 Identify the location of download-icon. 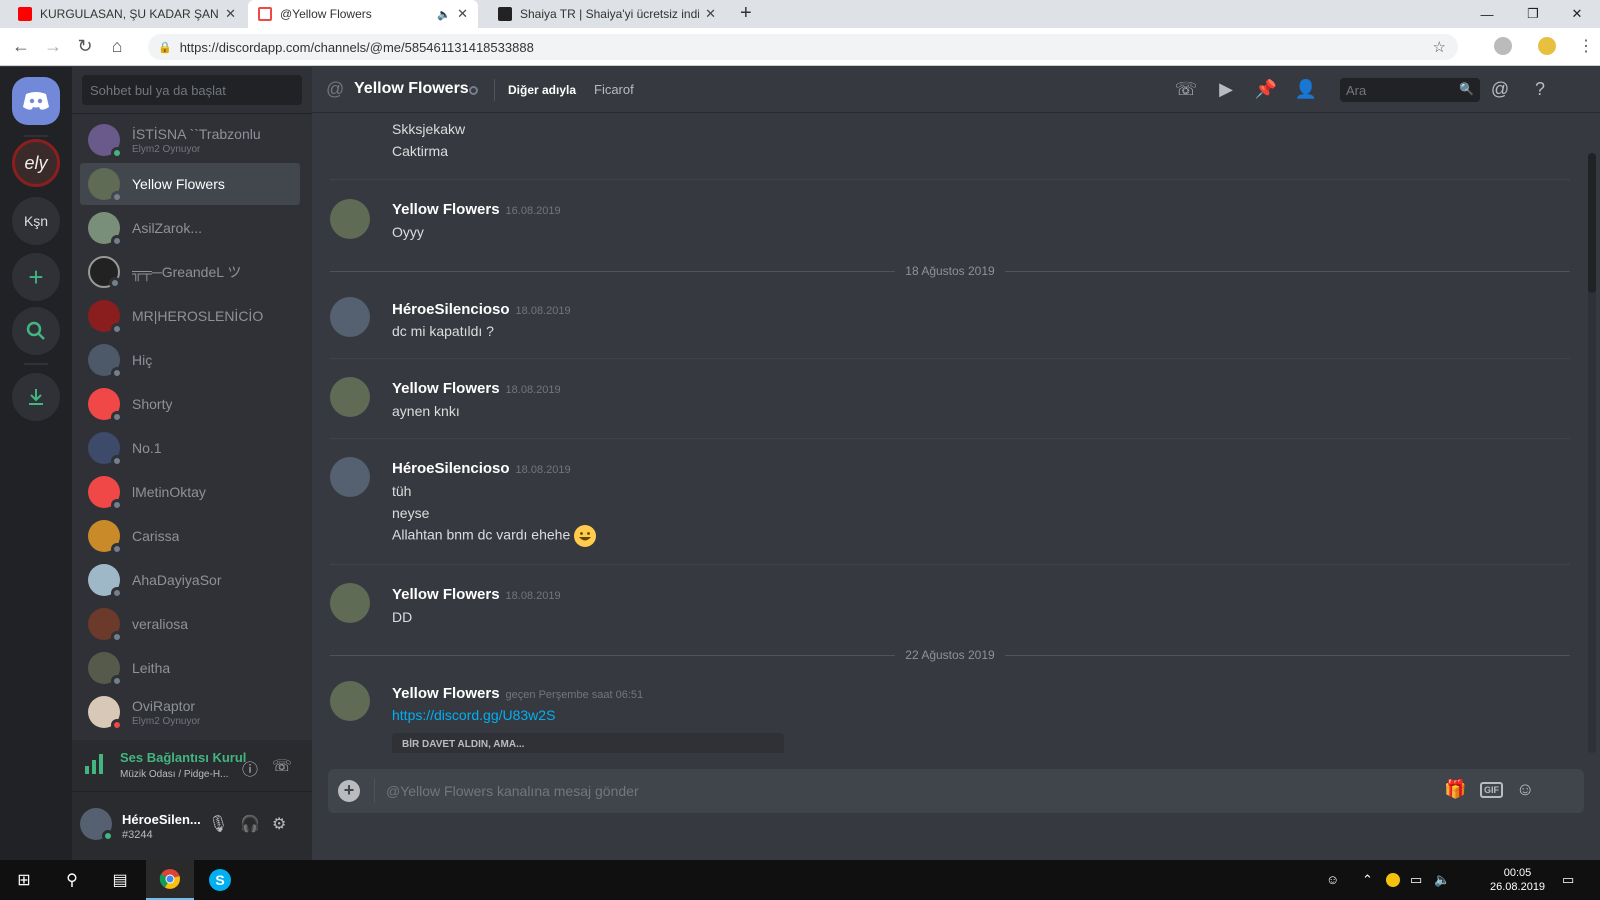
(36, 397).